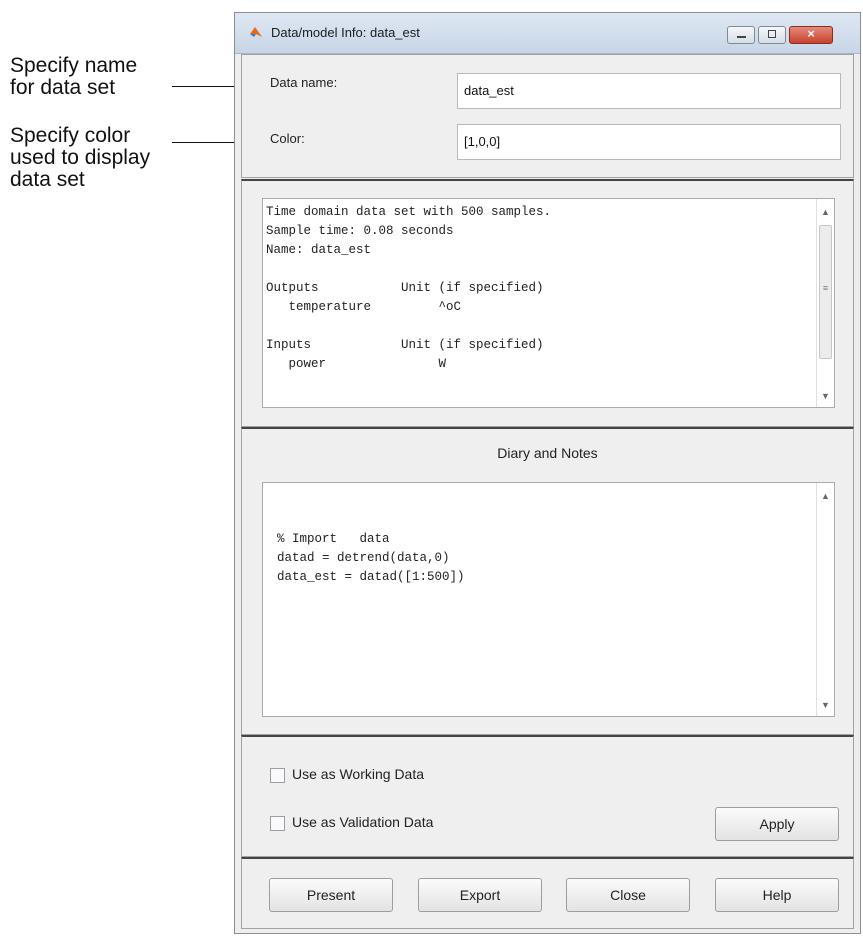  I want to click on working-data-checkbox, so click(277, 775).